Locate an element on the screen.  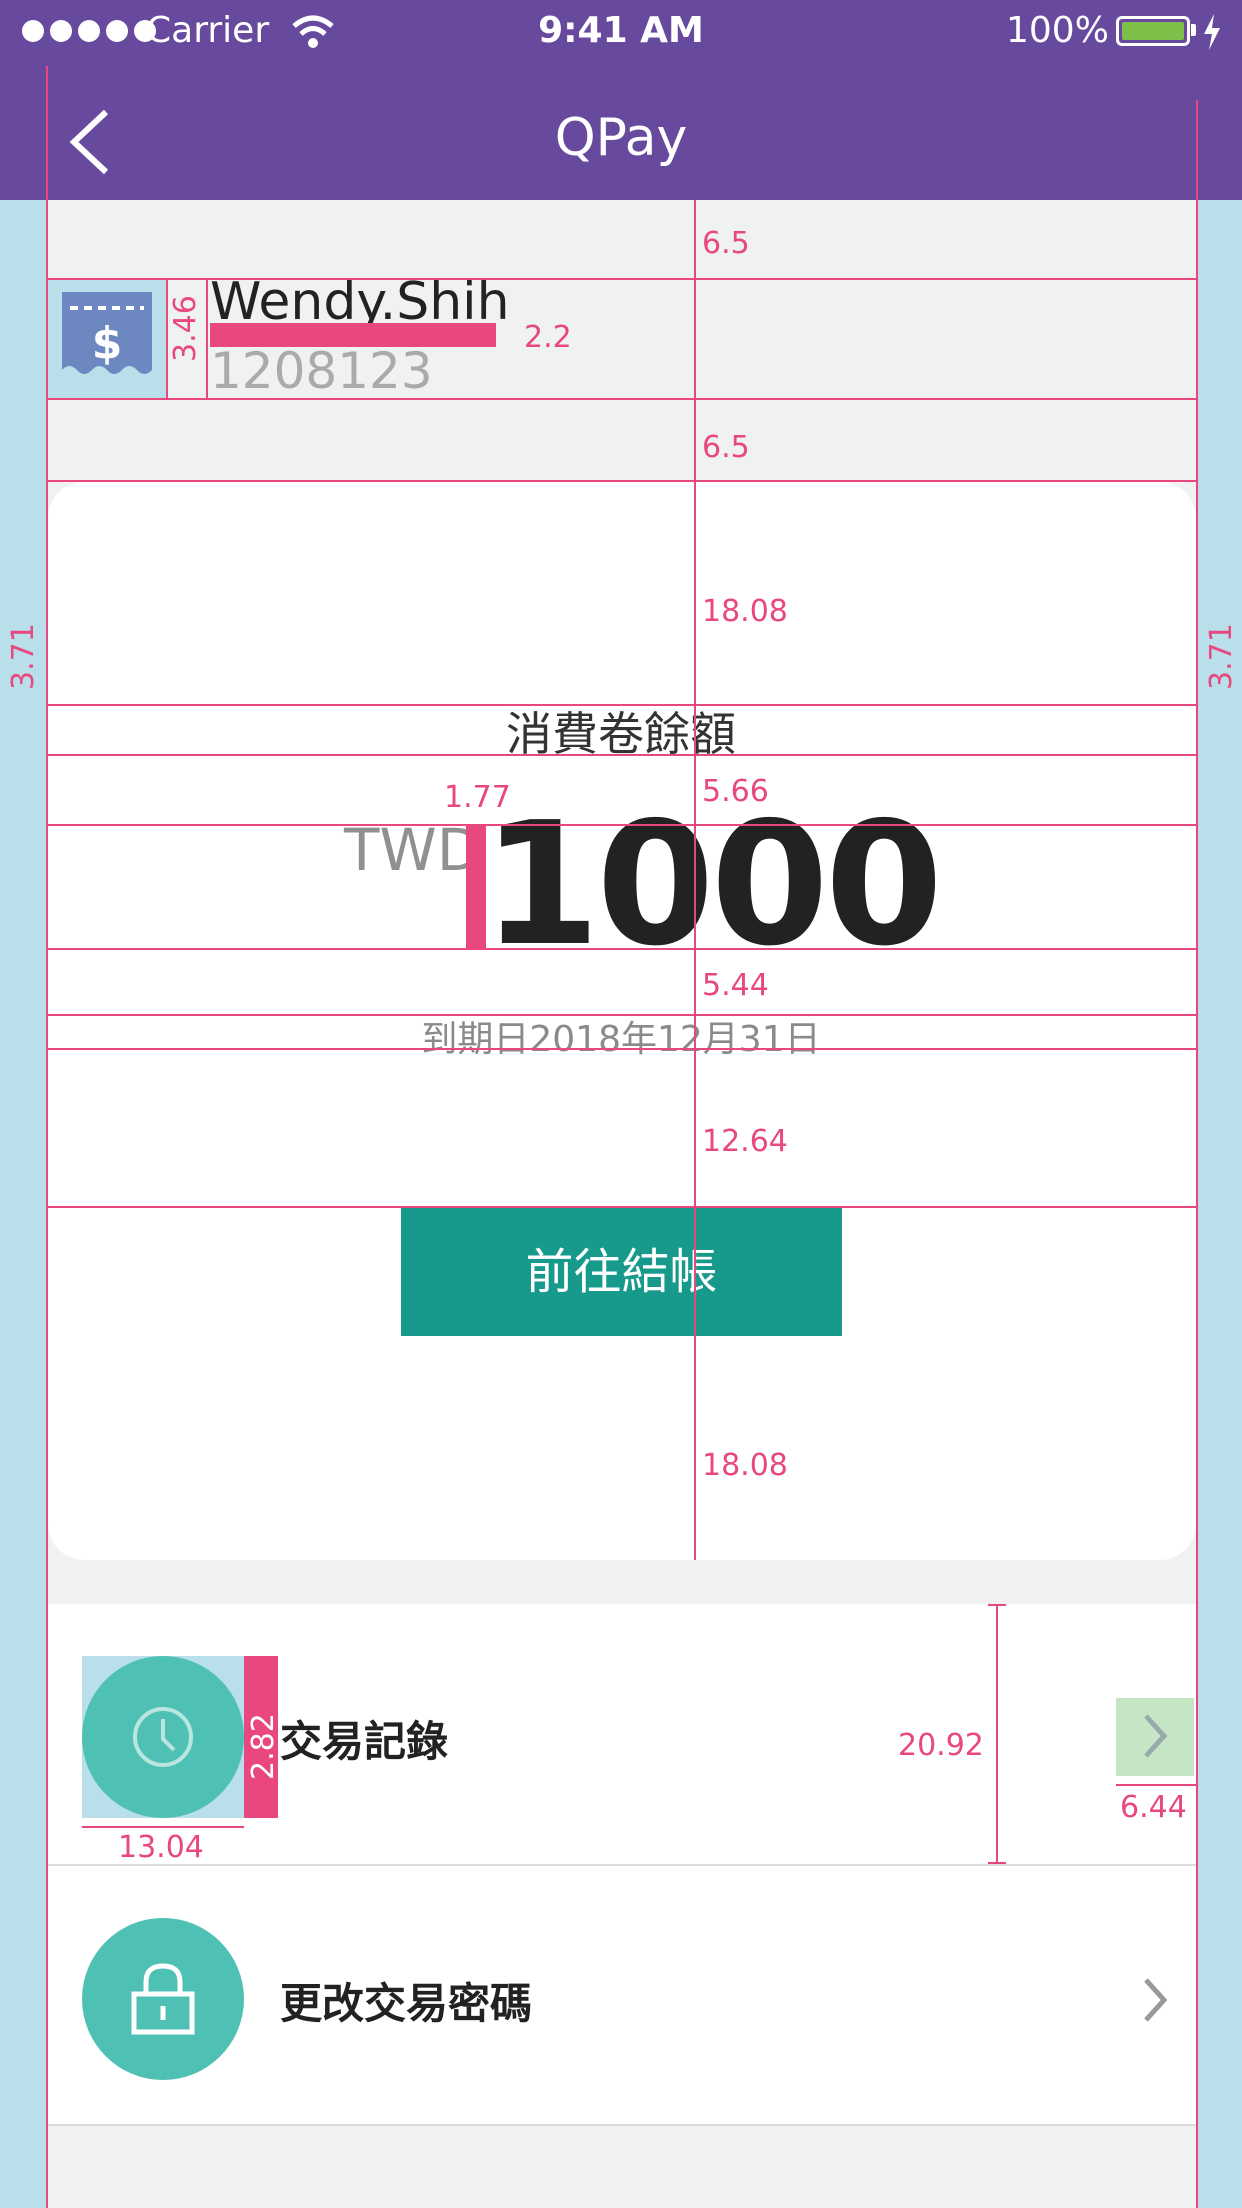
name-height-measure-right is located at coordinates (207, 339).